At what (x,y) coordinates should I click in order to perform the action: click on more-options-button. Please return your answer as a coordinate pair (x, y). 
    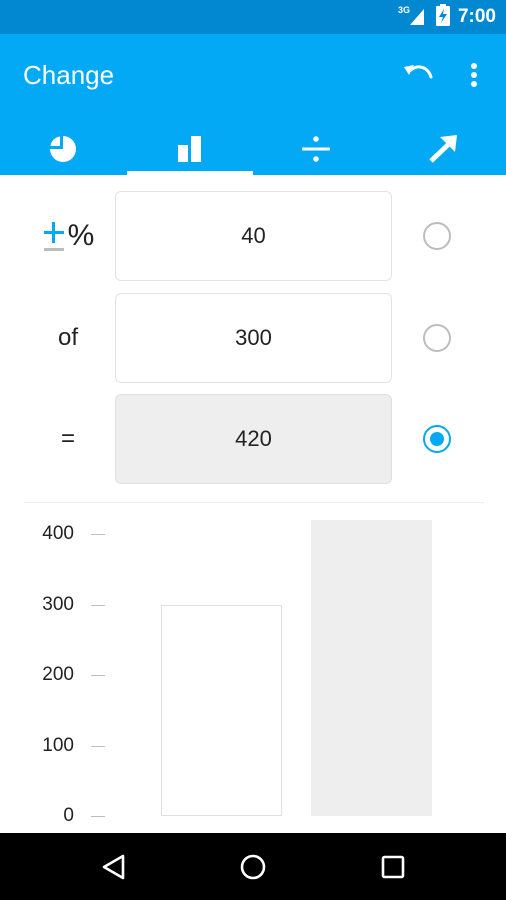
    Looking at the image, I should click on (474, 75).